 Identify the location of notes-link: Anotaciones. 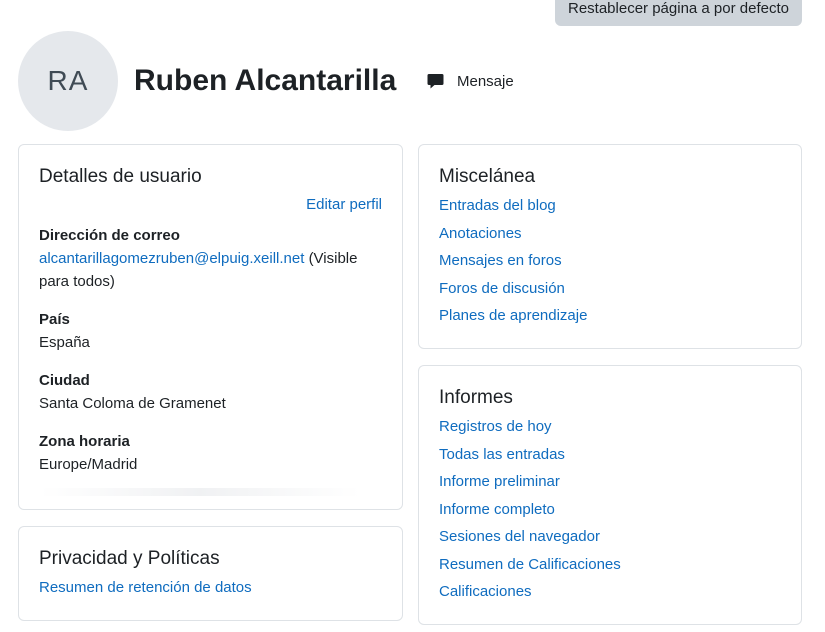
(480, 233).